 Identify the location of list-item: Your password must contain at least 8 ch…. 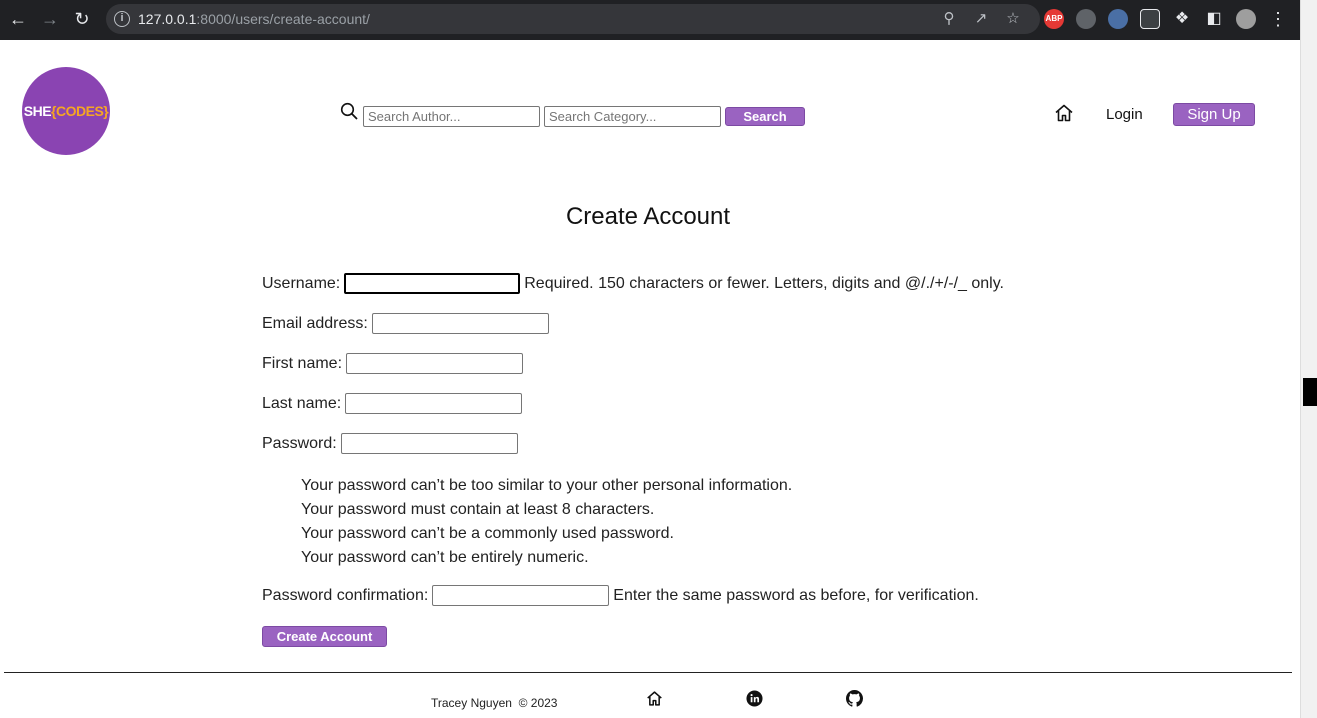
(478, 509).